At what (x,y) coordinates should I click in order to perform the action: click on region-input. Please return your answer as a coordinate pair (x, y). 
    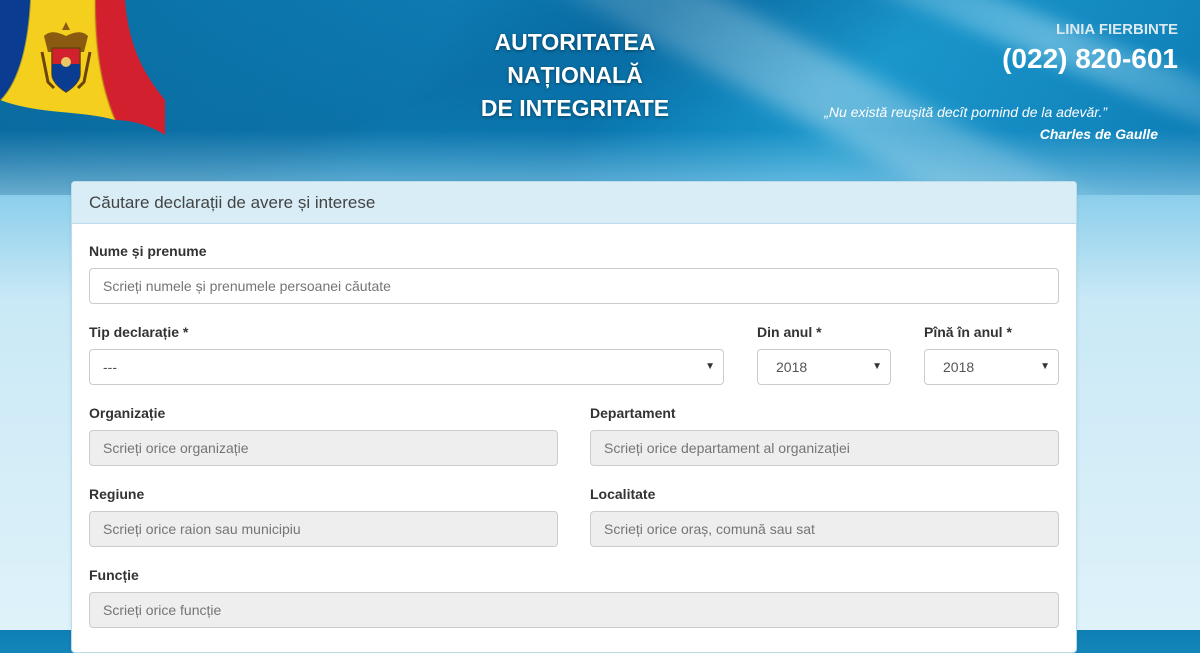
    Looking at the image, I should click on (323, 529).